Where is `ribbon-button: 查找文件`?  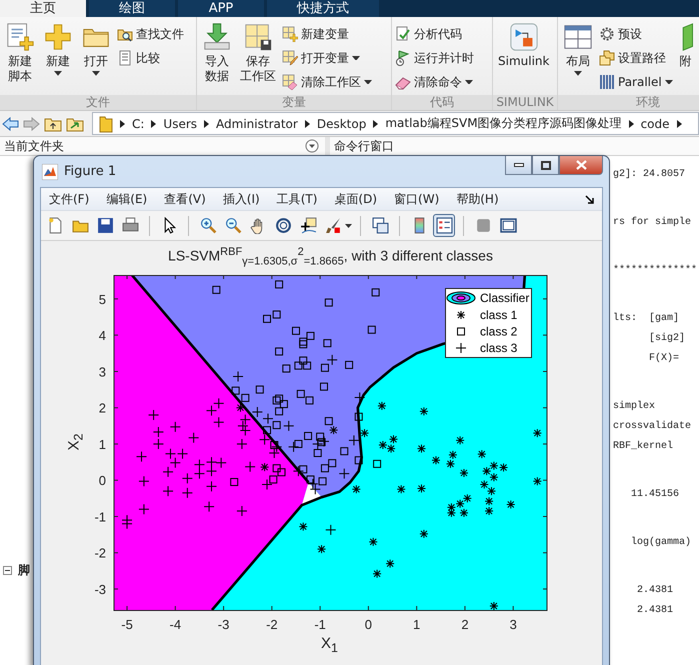 ribbon-button: 查找文件 is located at coordinates (150, 34).